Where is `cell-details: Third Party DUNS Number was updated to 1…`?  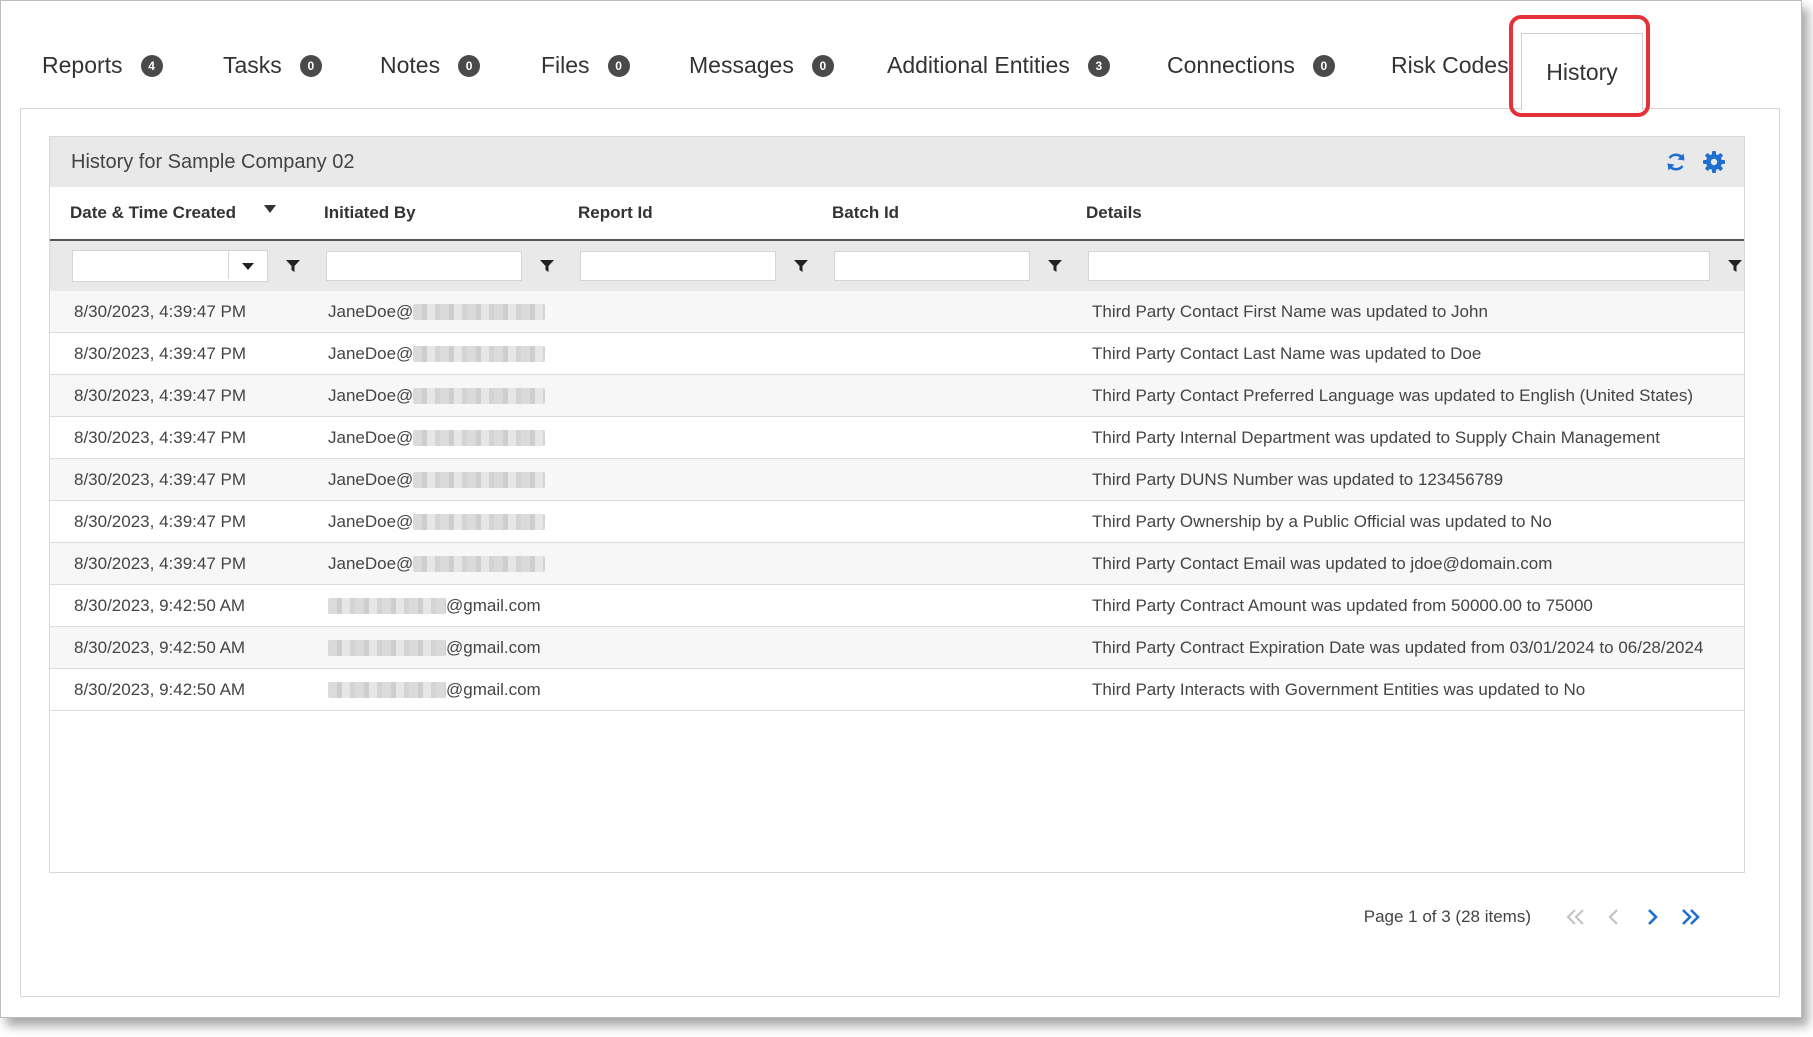 cell-details: Third Party DUNS Number was updated to 1… is located at coordinates (1298, 479).